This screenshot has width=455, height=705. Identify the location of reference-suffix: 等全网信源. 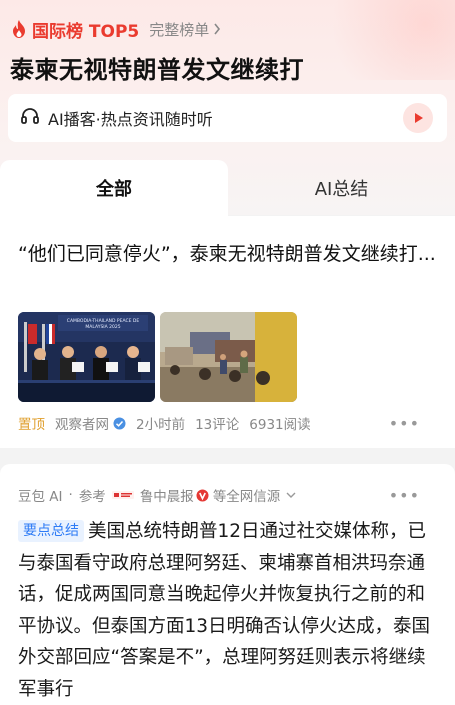
(247, 495).